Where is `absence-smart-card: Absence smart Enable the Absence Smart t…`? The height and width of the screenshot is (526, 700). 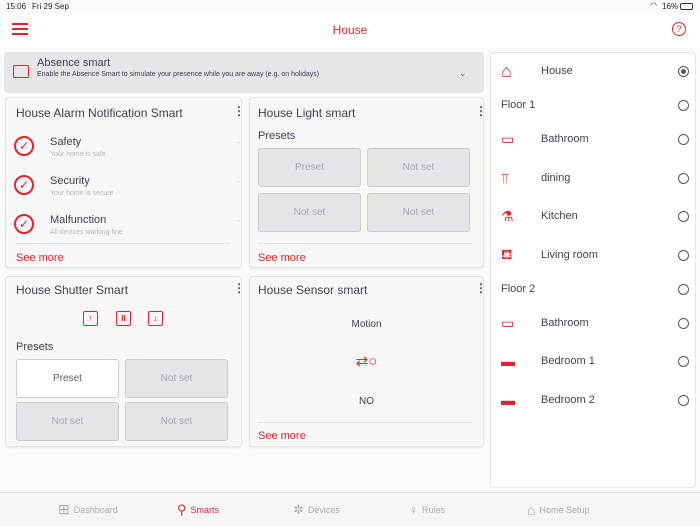 absence-smart-card: Absence smart Enable the Absence Smart t… is located at coordinates (244, 72).